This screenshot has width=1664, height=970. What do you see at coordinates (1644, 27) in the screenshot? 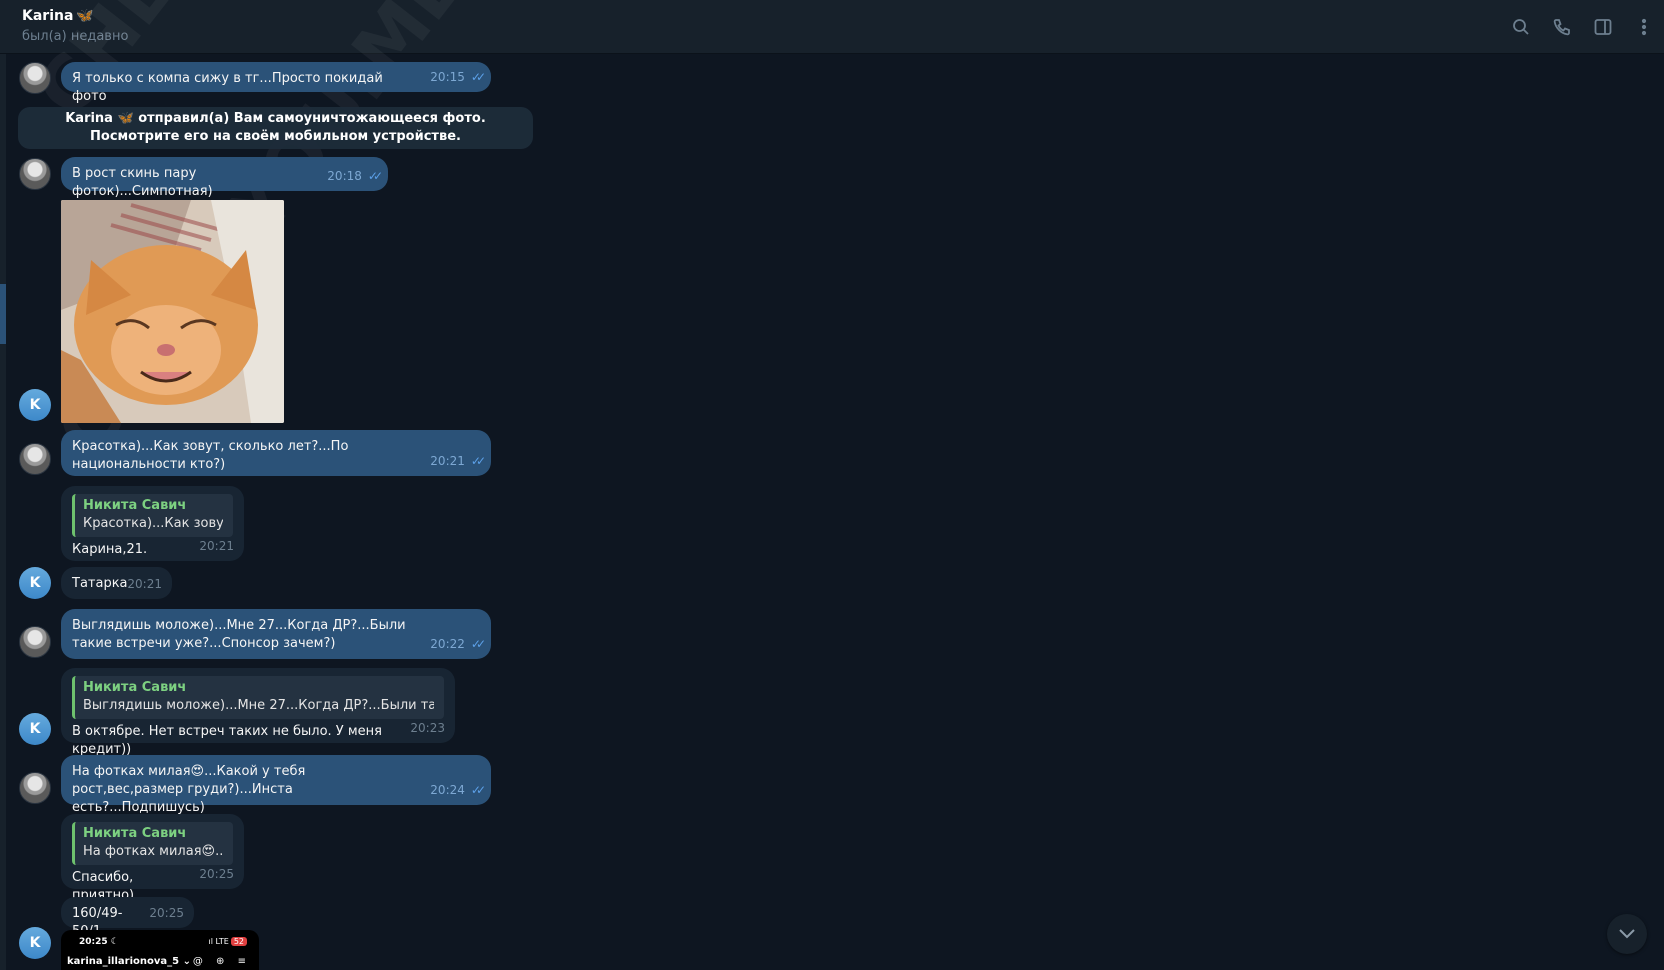
I see `more-vertical-icon` at bounding box center [1644, 27].